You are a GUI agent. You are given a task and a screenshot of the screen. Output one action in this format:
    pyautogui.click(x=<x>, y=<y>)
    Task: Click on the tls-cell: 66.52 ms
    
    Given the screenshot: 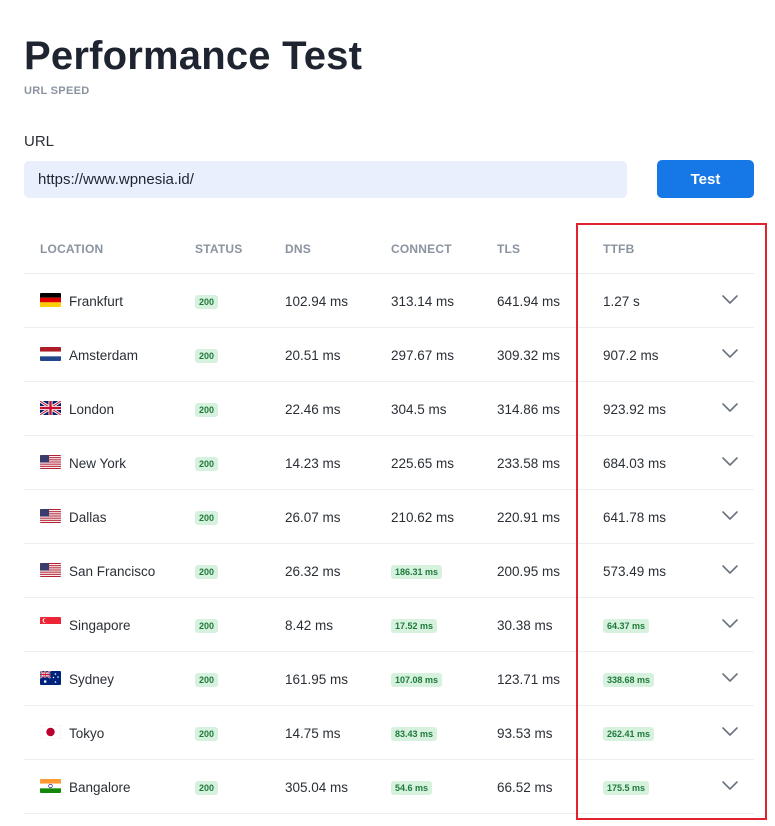 What is the action you would take?
    pyautogui.click(x=525, y=787)
    